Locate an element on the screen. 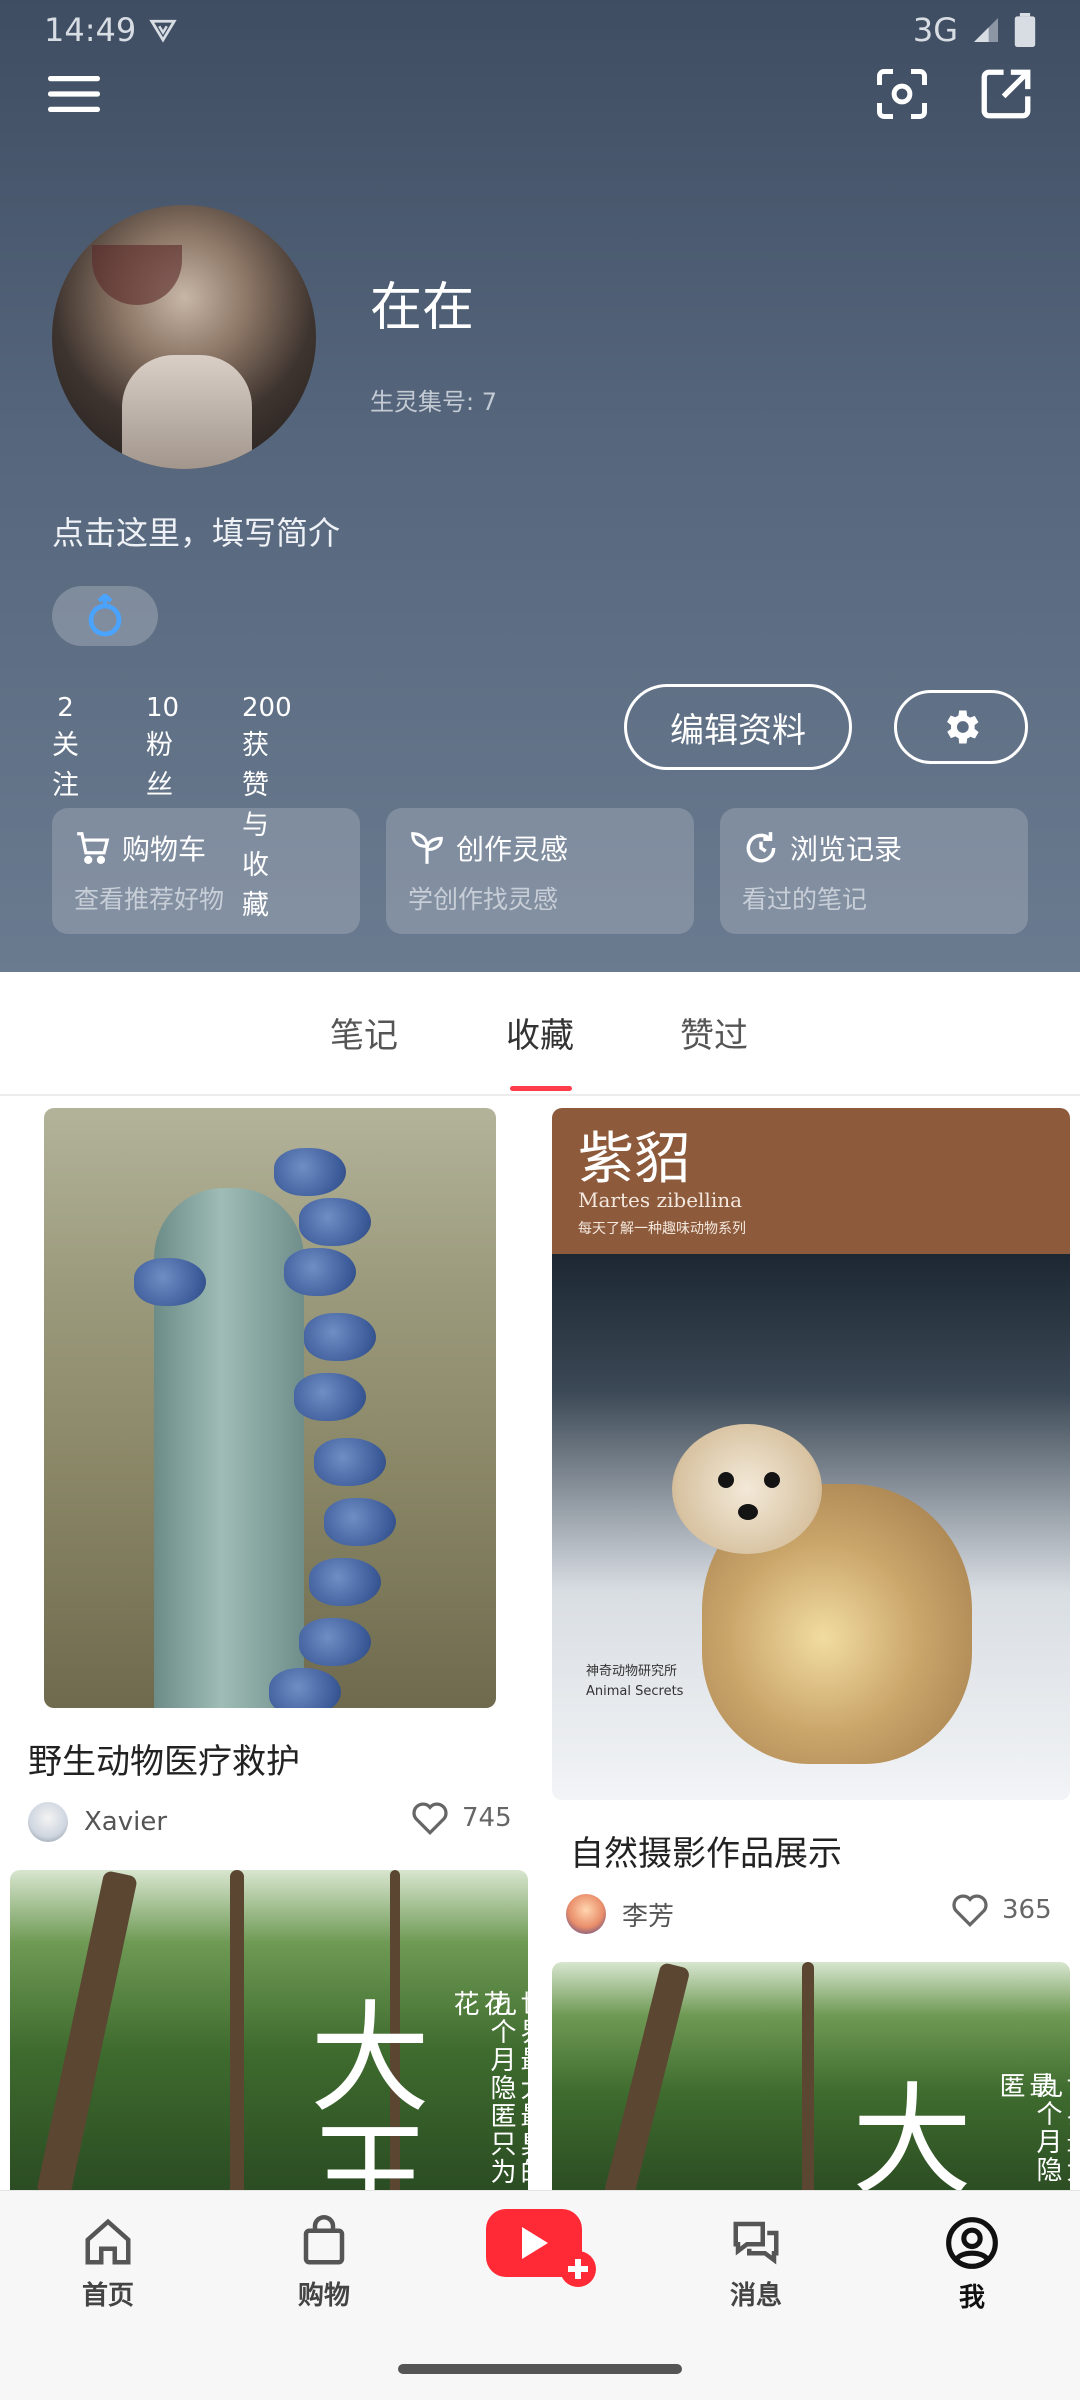 This screenshot has height=2400, width=1080. note-author: 李芳 is located at coordinates (620, 1914).